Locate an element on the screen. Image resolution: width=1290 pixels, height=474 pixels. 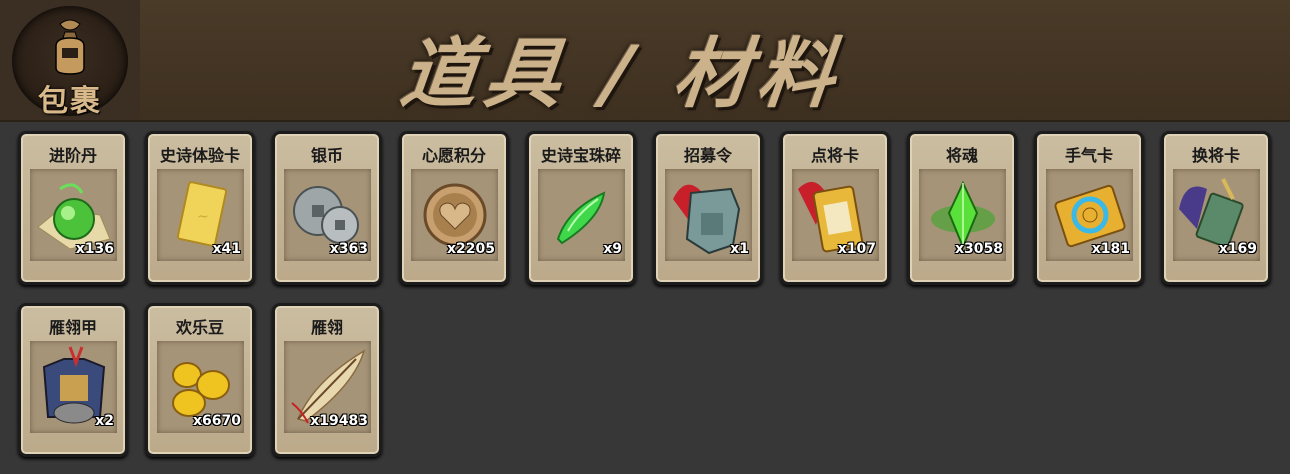
armor-icon: x2 is located at coordinates (73, 387).